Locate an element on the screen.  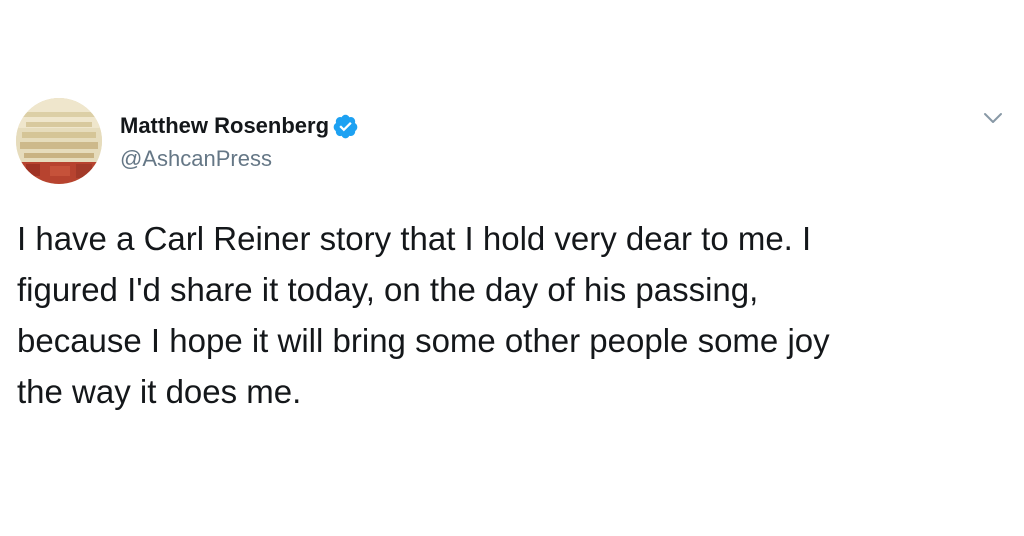
avatar is located at coordinates (59, 141).